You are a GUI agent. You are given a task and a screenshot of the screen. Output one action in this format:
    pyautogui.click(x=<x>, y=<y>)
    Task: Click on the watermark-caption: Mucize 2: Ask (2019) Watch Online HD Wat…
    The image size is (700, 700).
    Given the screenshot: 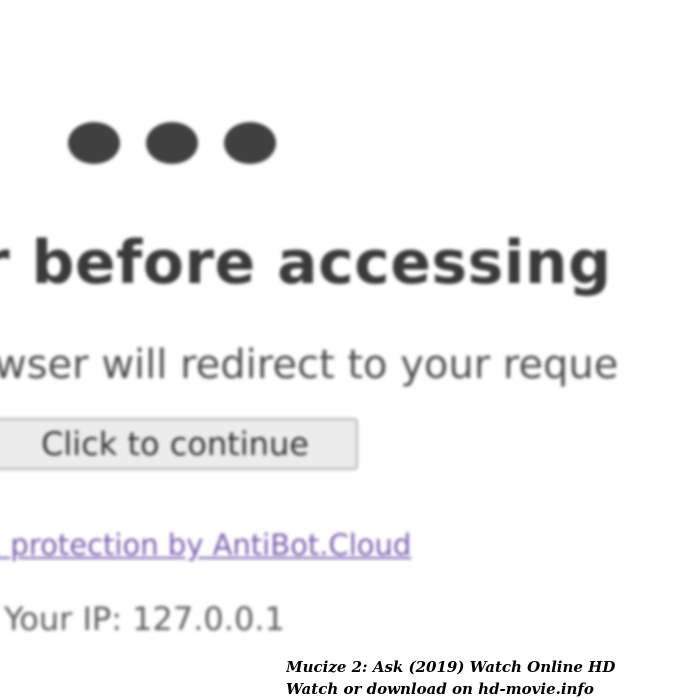 What is the action you would take?
    pyautogui.click(x=493, y=678)
    